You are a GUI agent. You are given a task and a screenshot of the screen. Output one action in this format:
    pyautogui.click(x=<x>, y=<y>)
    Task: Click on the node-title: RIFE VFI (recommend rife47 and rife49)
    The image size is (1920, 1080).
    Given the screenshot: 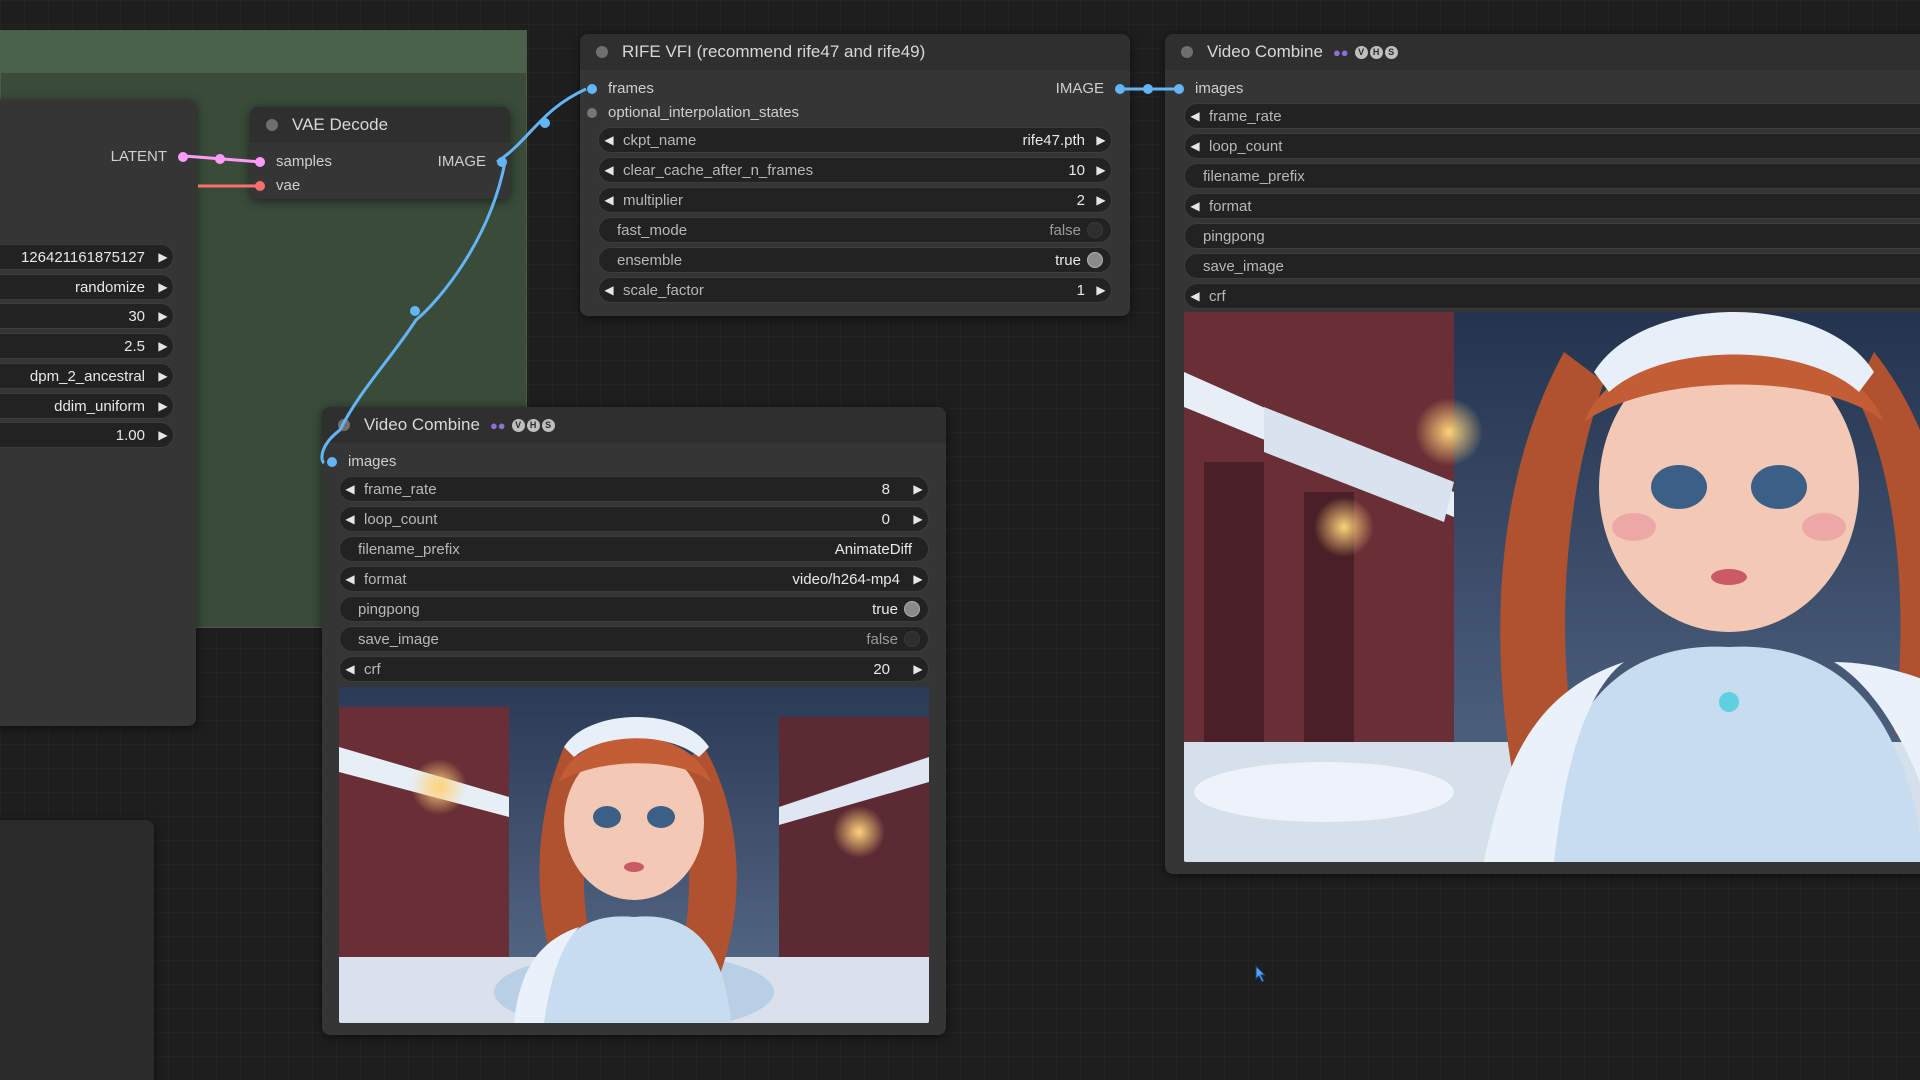 What is the action you would take?
    pyautogui.click(x=855, y=52)
    